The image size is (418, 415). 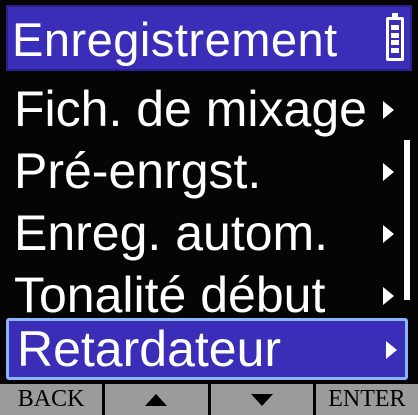 I want to click on menu-item-pre-enrgst: Pré-enrgst., so click(x=204, y=171).